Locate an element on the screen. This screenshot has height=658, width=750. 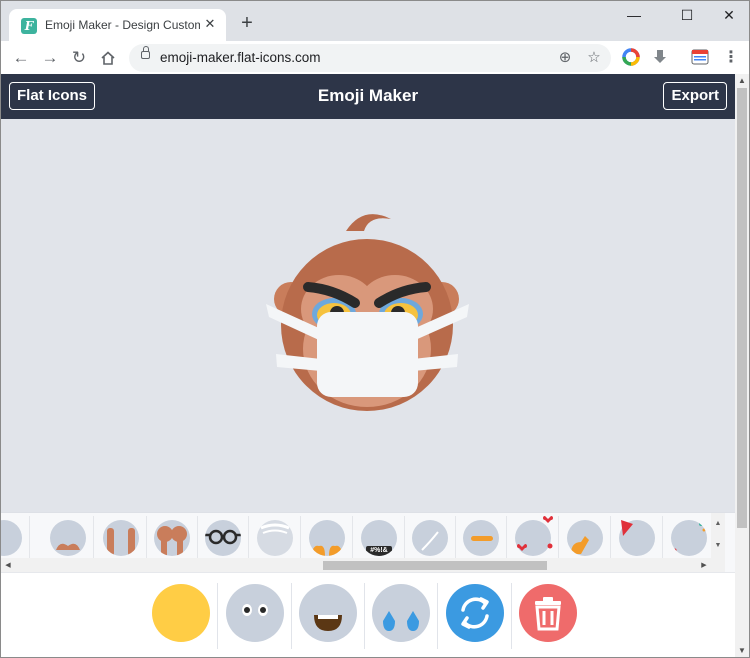
hand-wave-icon is located at coordinates (580, 545).